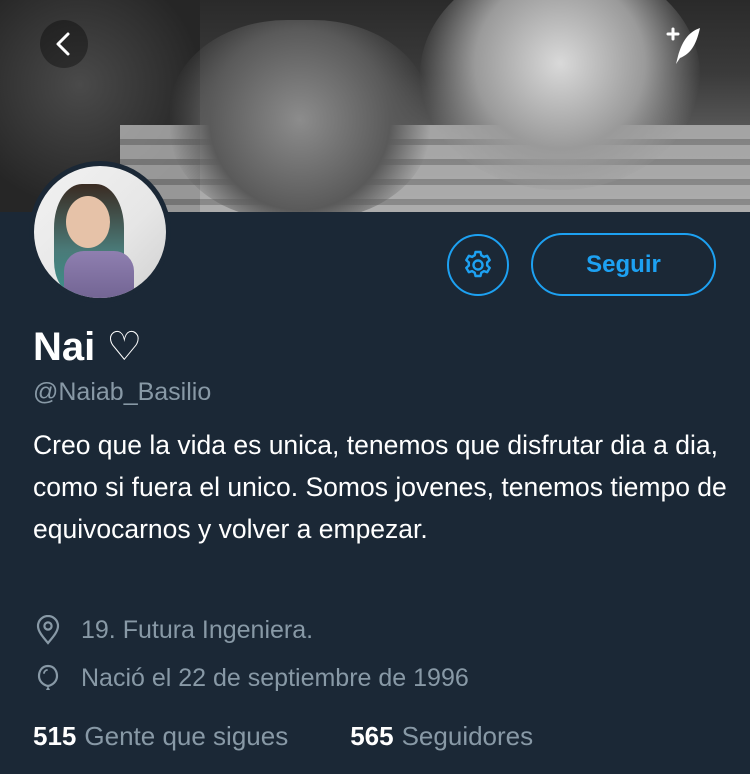 Image resolution: width=750 pixels, height=774 pixels. What do you see at coordinates (124, 347) in the screenshot?
I see `heart-symbol: ♡` at bounding box center [124, 347].